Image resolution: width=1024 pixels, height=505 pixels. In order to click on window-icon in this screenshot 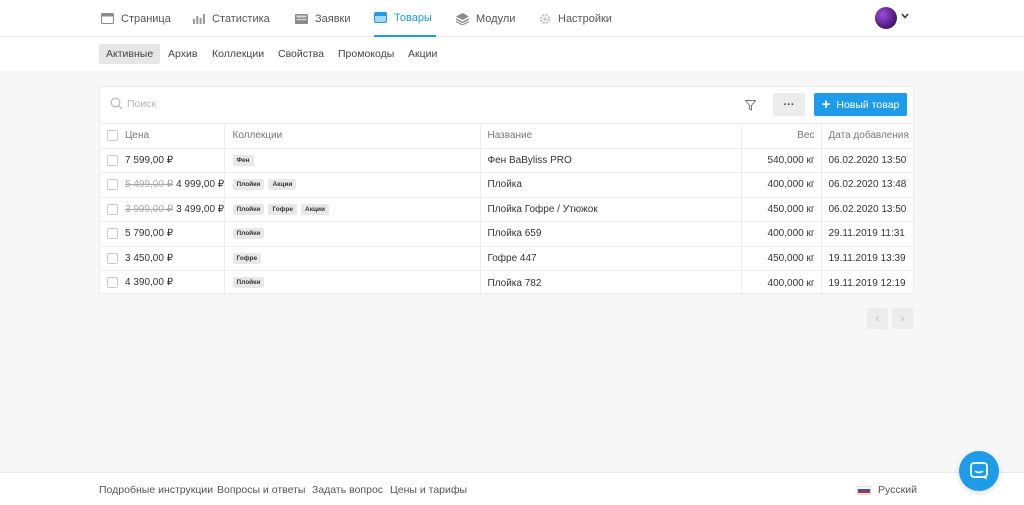, I will do `click(107, 18)`.